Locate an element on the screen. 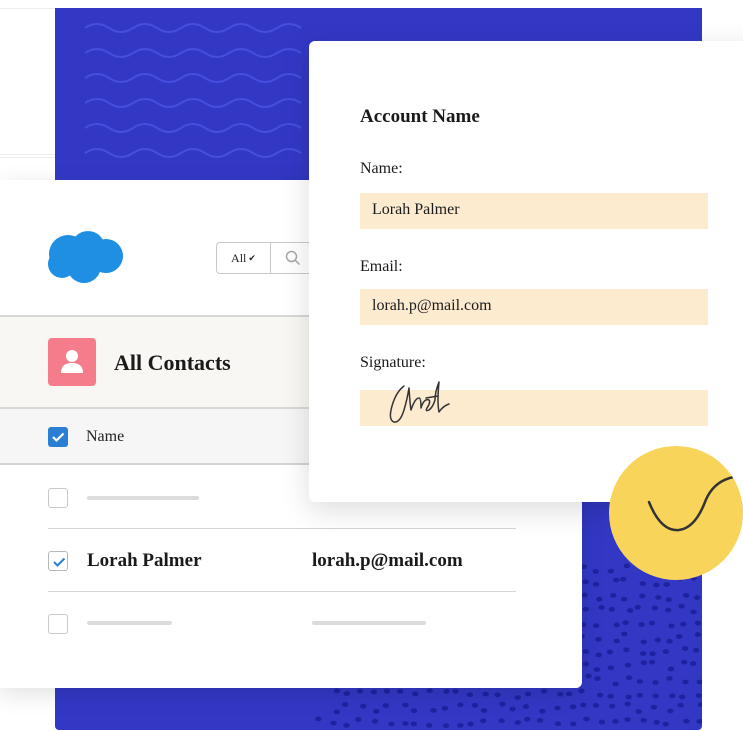 Image resolution: width=743 pixels, height=731 pixels. contact-email: lorah.p@mail.com is located at coordinates (387, 560).